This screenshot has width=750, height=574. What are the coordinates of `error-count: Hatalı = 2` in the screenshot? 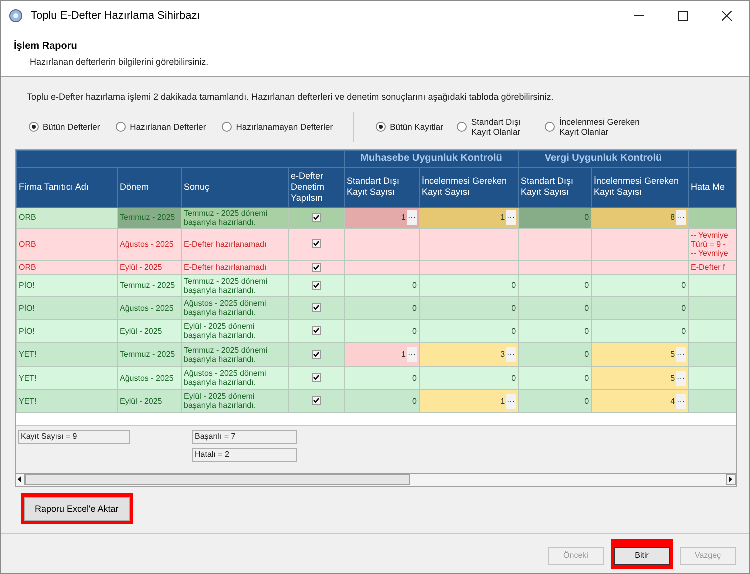 It's located at (244, 455).